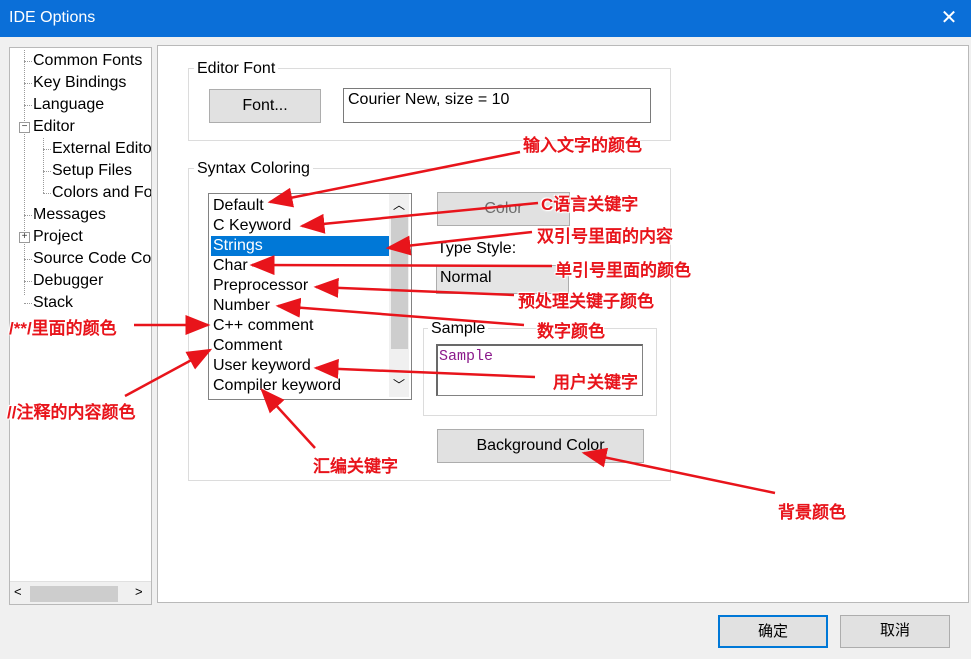  Describe the element at coordinates (401, 265) in the screenshot. I see `arrow-char` at that location.